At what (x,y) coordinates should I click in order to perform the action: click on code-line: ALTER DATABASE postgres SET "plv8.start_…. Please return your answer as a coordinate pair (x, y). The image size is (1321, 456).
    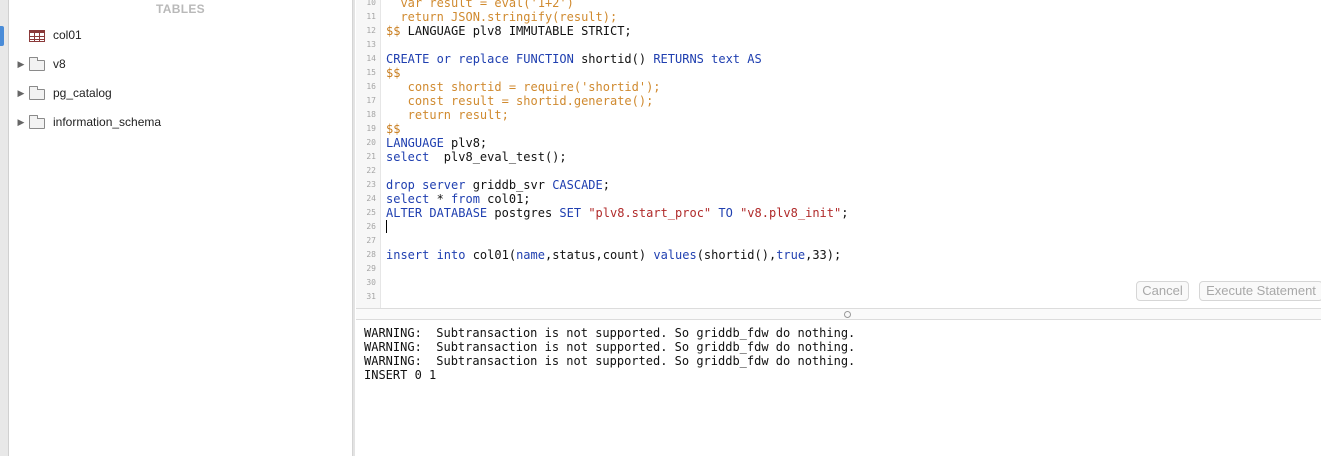
    Looking at the image, I should click on (617, 213).